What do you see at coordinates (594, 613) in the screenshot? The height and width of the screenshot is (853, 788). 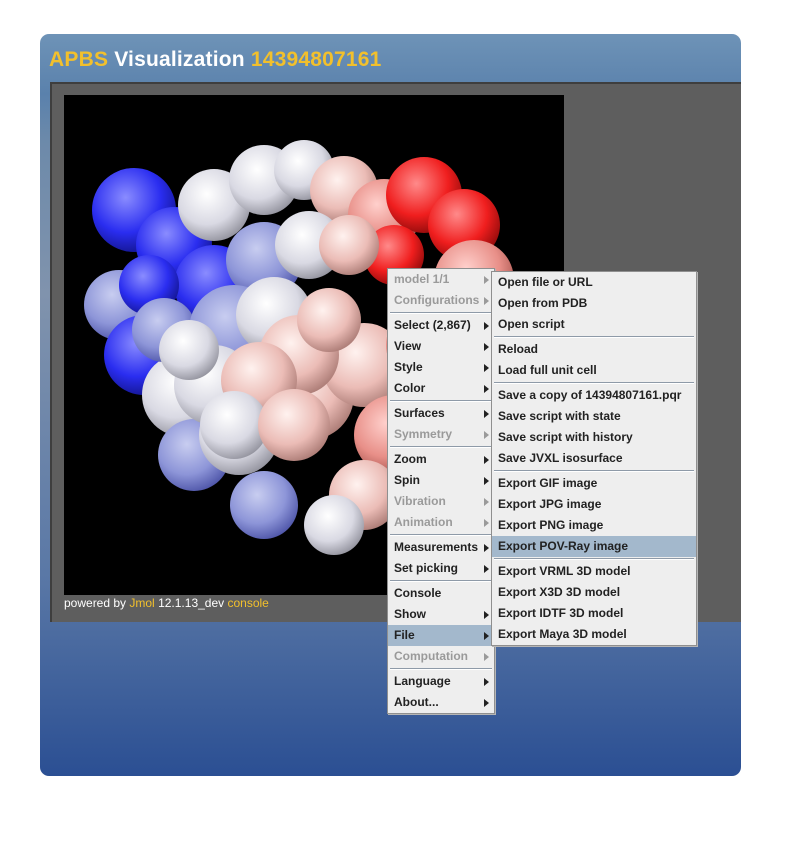 I see `menu-item-export-idtf: Export IDTF 3D model` at bounding box center [594, 613].